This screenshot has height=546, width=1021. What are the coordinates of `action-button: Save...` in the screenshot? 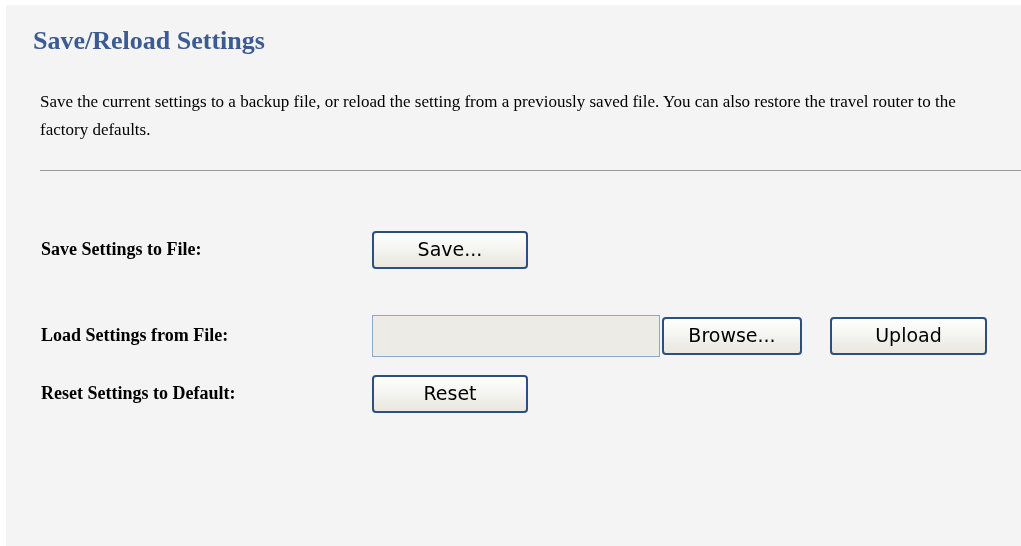 It's located at (450, 249).